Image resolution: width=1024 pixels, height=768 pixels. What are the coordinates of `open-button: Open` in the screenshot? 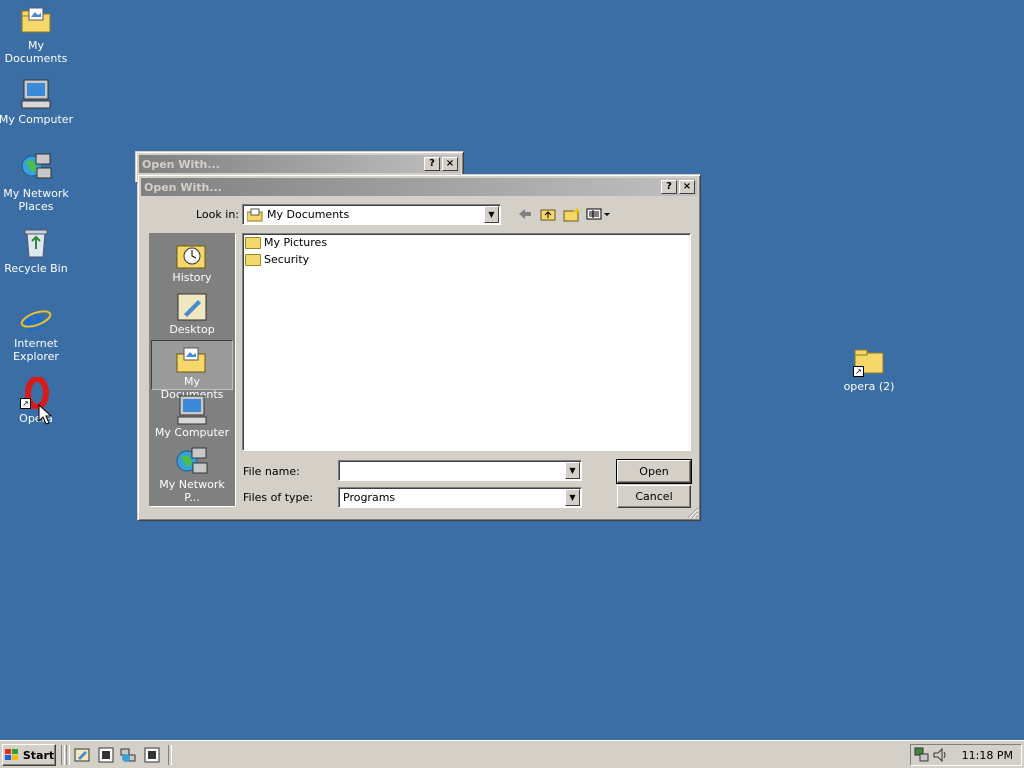 It's located at (654, 471).